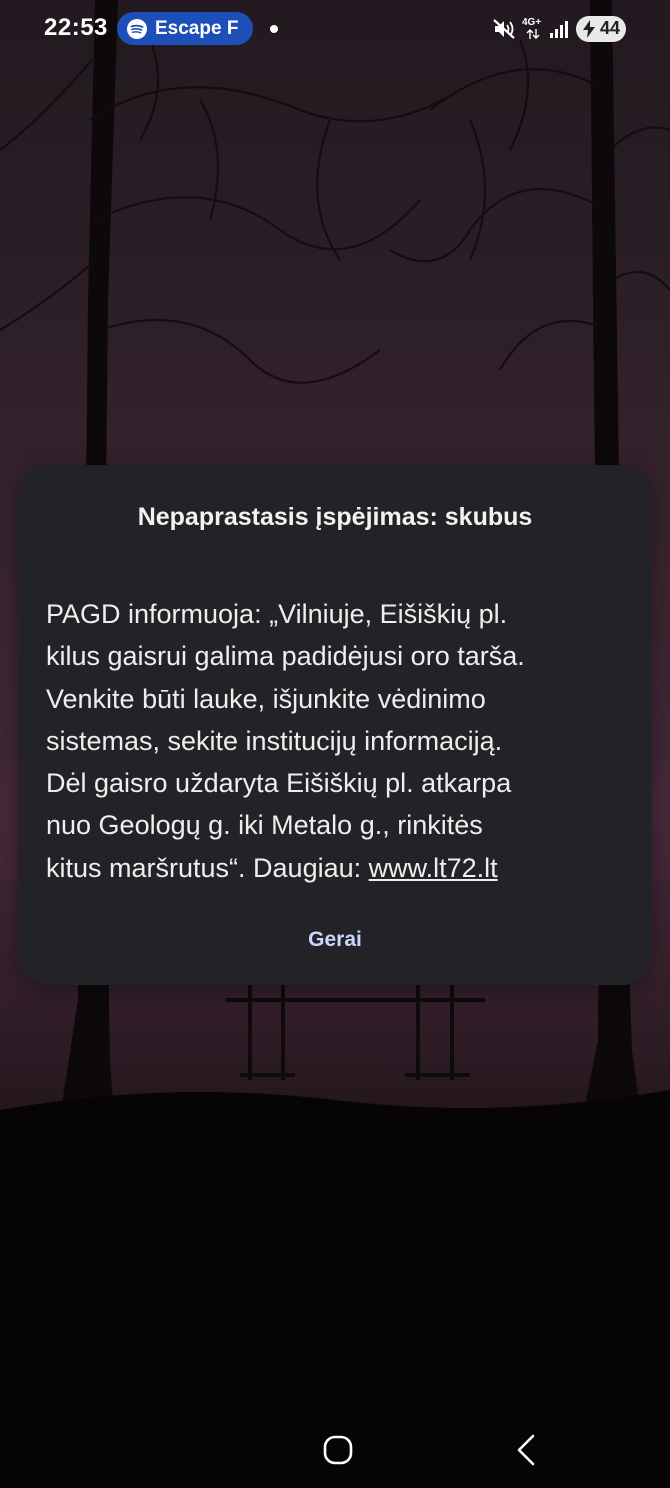  I want to click on network-type-indicator: 4G+, so click(534, 30).